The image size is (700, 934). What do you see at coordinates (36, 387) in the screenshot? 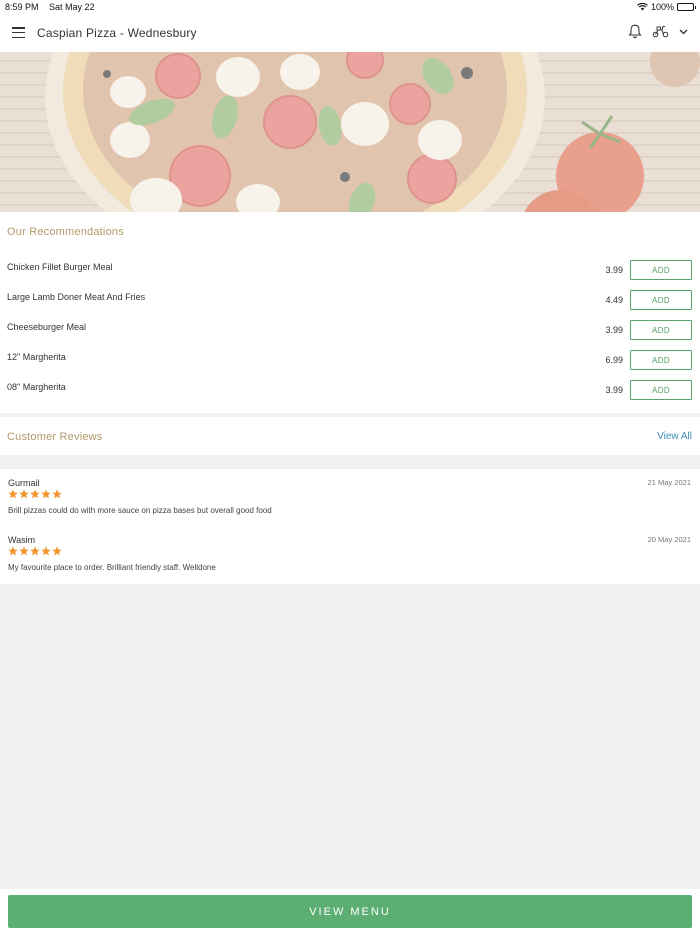
I see `item-name: 08" Margherita` at bounding box center [36, 387].